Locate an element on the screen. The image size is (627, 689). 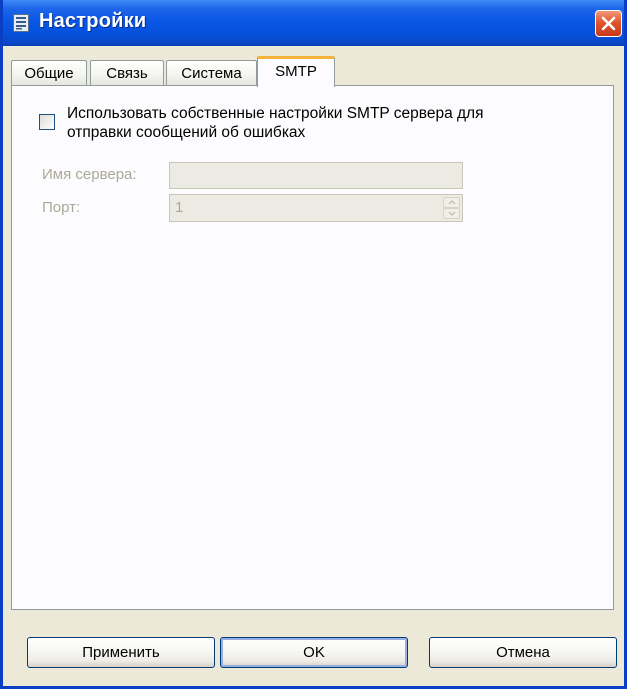
chevron-up-icon is located at coordinates (452, 202).